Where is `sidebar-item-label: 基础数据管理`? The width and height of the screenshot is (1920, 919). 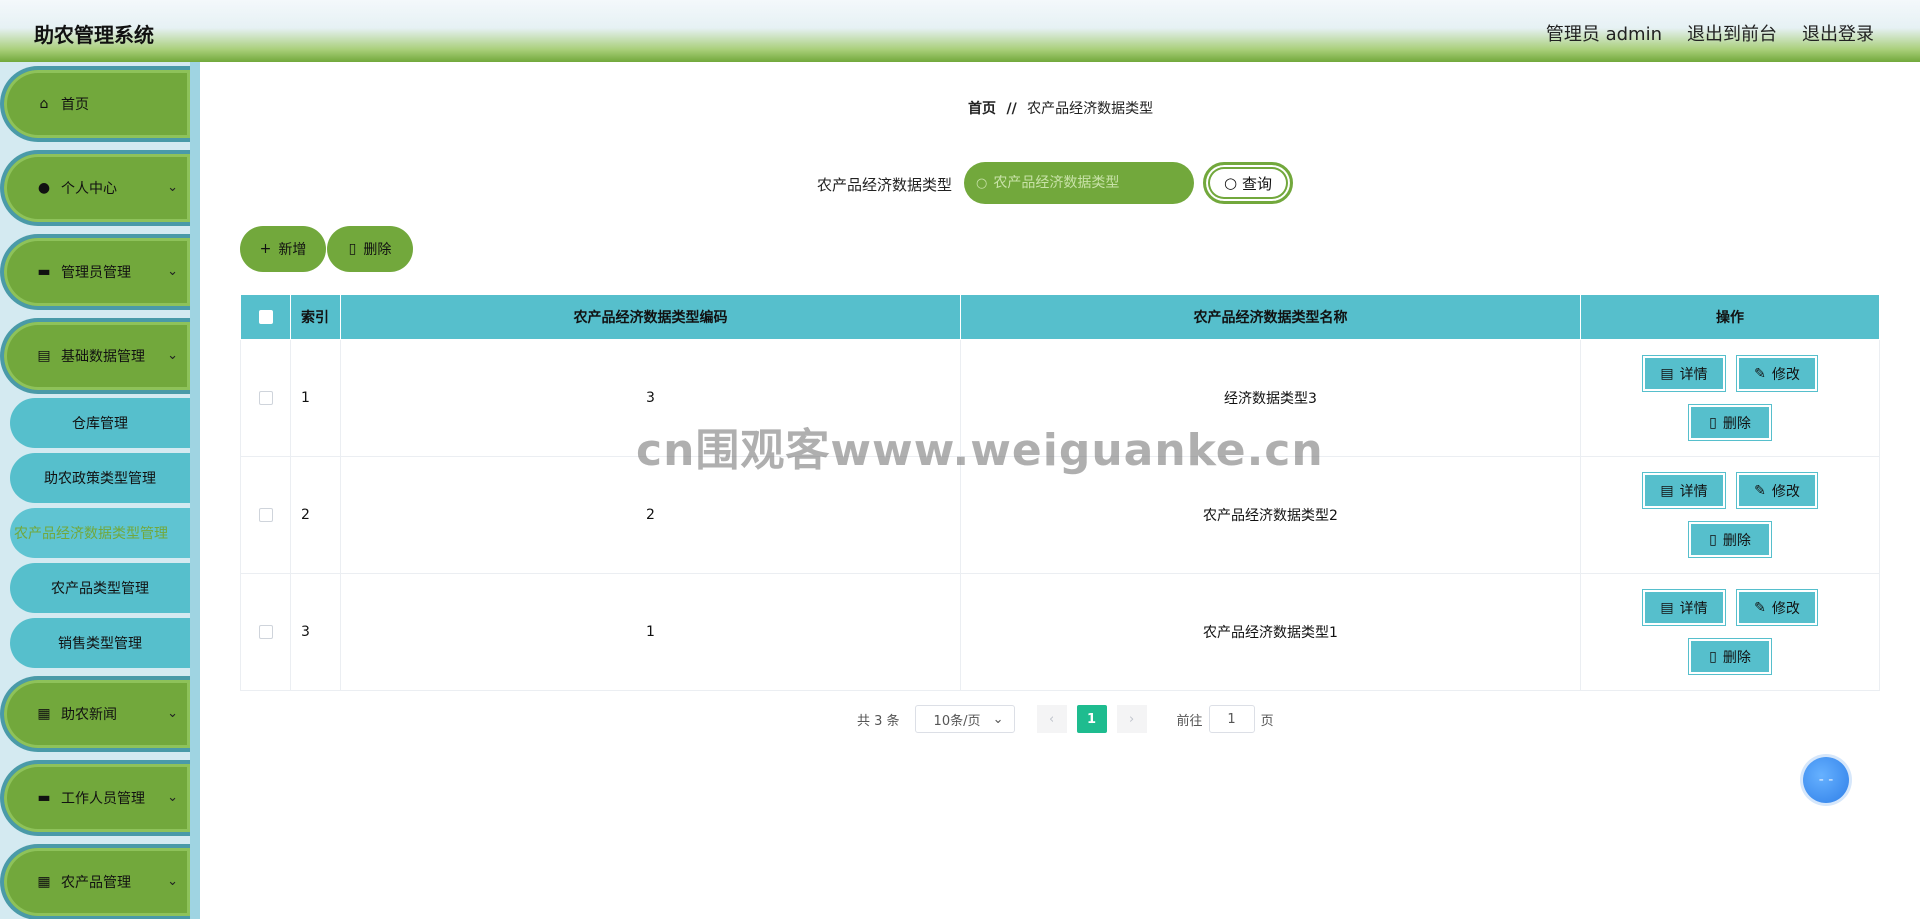
sidebar-item-label: 基础数据管理 is located at coordinates (103, 357).